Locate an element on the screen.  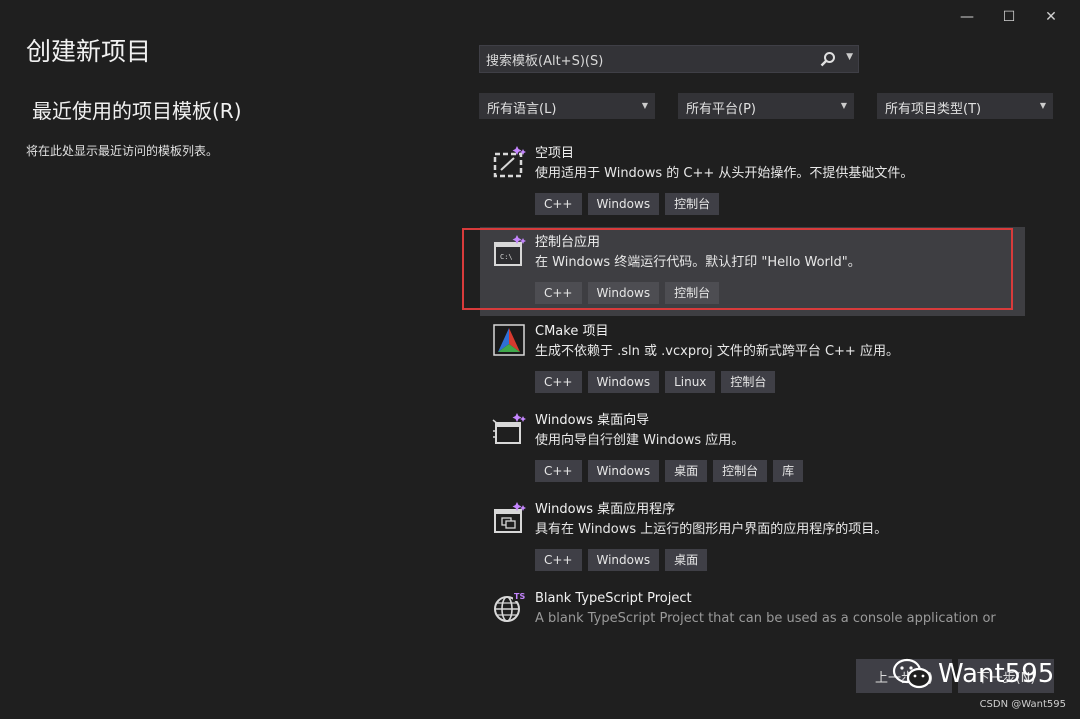
typescript-globe-icon: TS is located at coordinates (509, 606).